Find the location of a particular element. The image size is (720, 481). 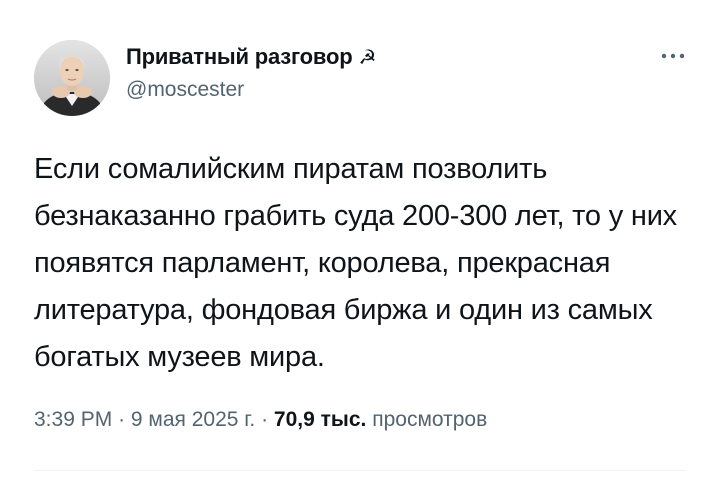

display-name: Приватный разговор is located at coordinates (239, 57).